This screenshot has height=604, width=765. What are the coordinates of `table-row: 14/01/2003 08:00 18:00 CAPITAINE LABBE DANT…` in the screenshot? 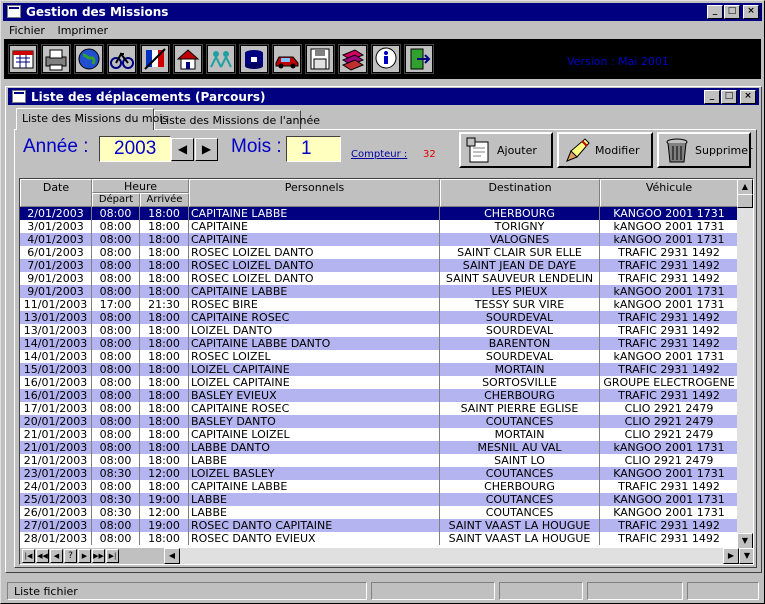 It's located at (379, 343).